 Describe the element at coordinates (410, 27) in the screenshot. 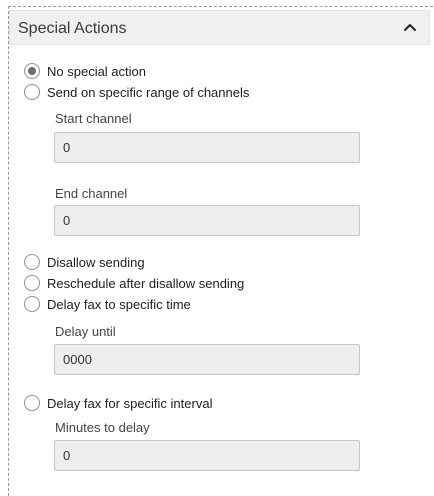

I see `chevron-up-icon` at that location.